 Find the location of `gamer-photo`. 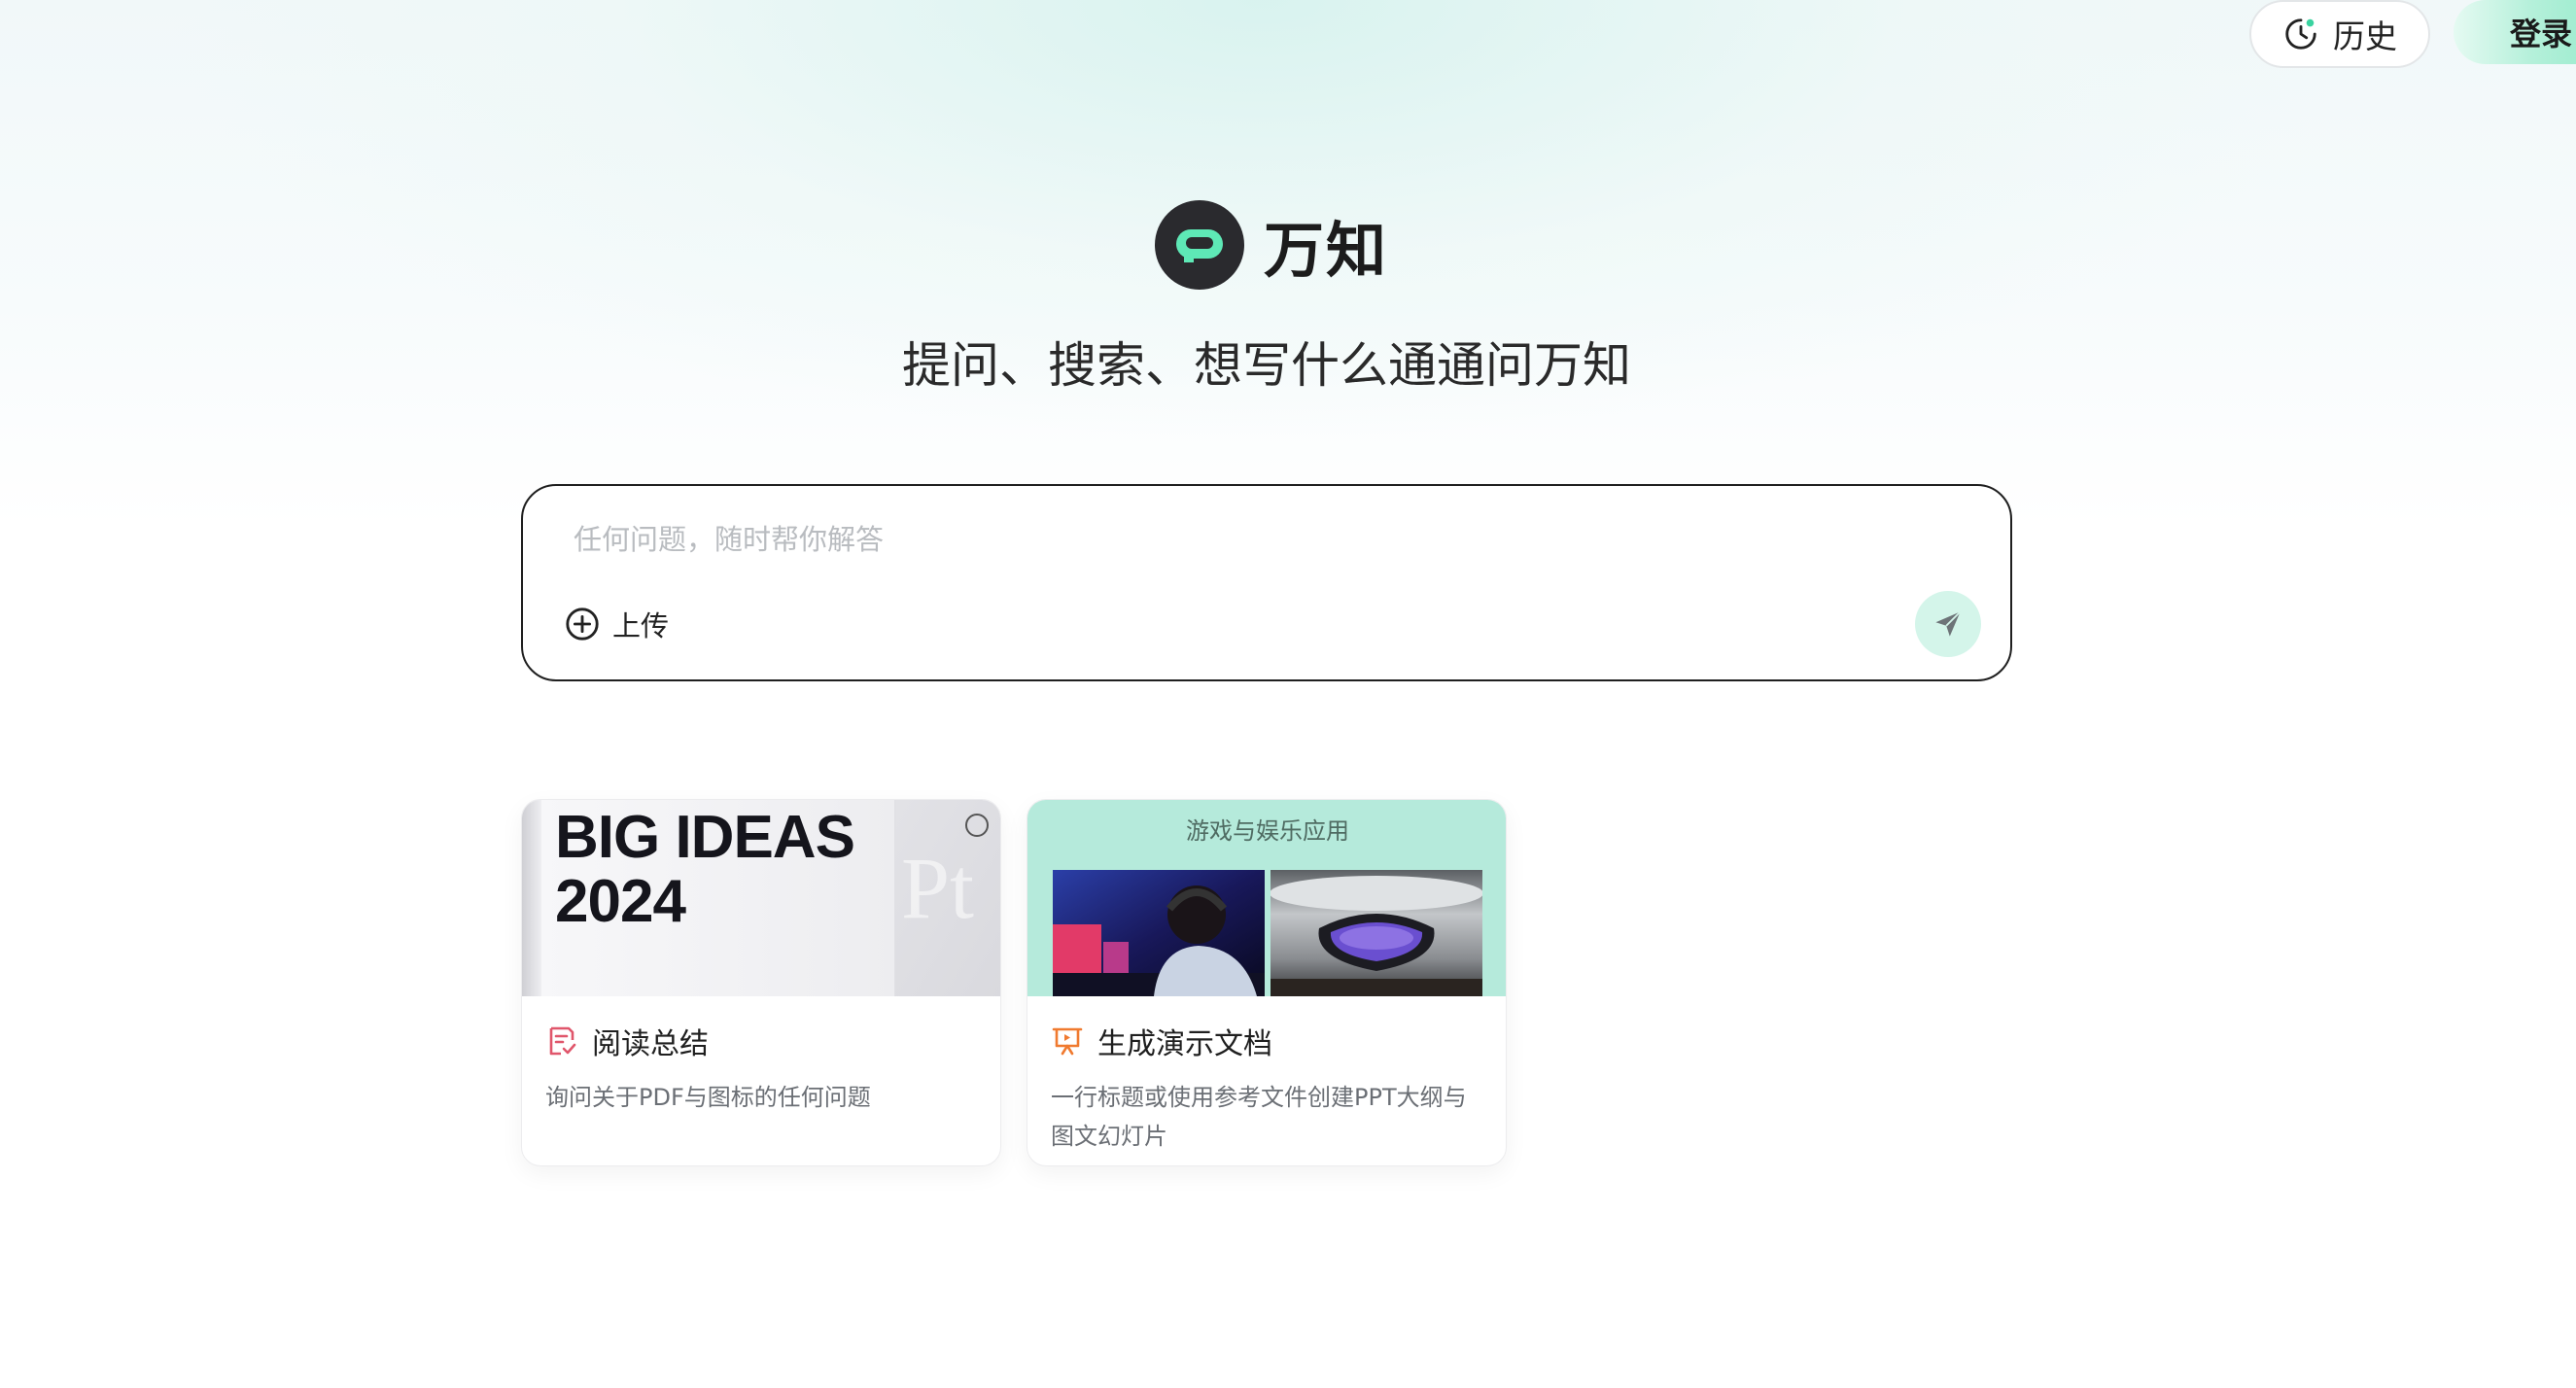

gamer-photo is located at coordinates (1159, 933).